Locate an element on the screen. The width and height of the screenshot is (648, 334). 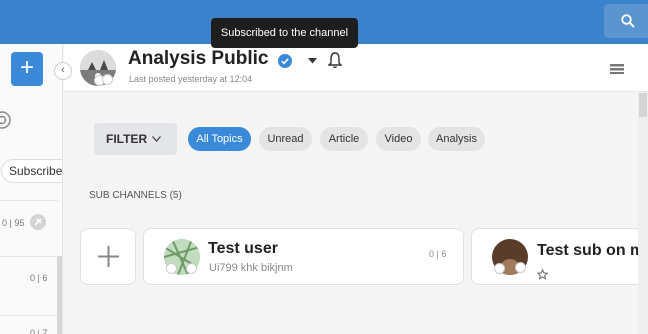
list-item: 0 | 95 is located at coordinates (29, 228).